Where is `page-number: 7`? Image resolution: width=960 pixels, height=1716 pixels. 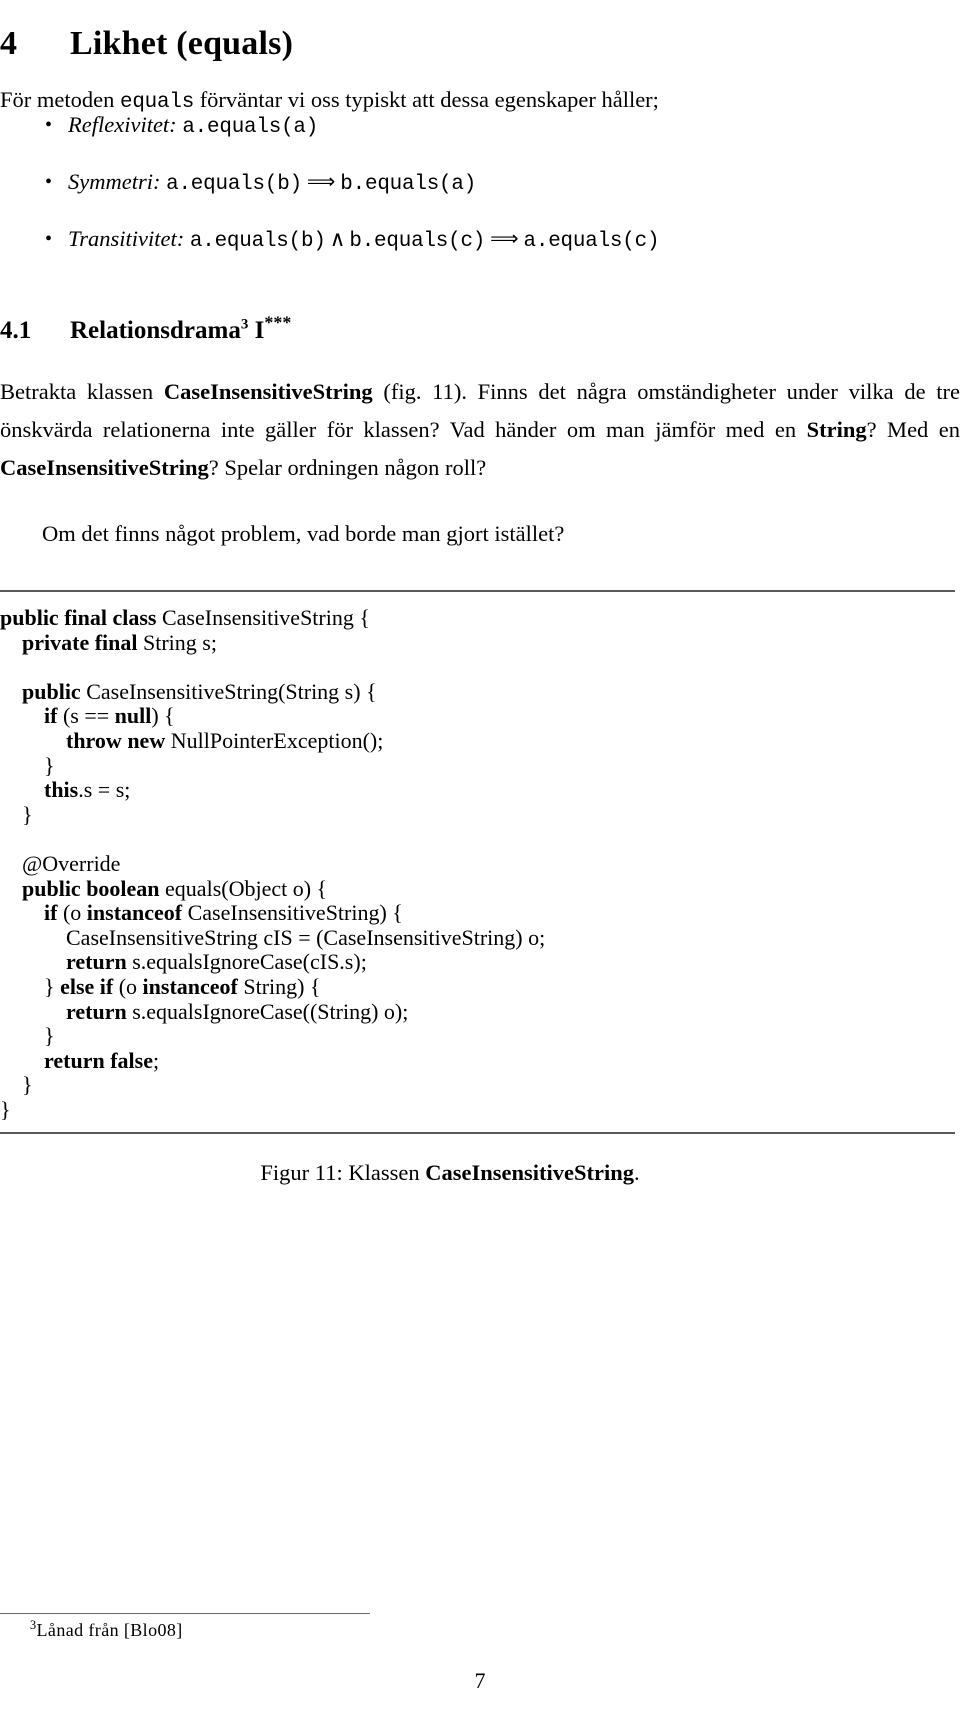 page-number: 7 is located at coordinates (480, 1680).